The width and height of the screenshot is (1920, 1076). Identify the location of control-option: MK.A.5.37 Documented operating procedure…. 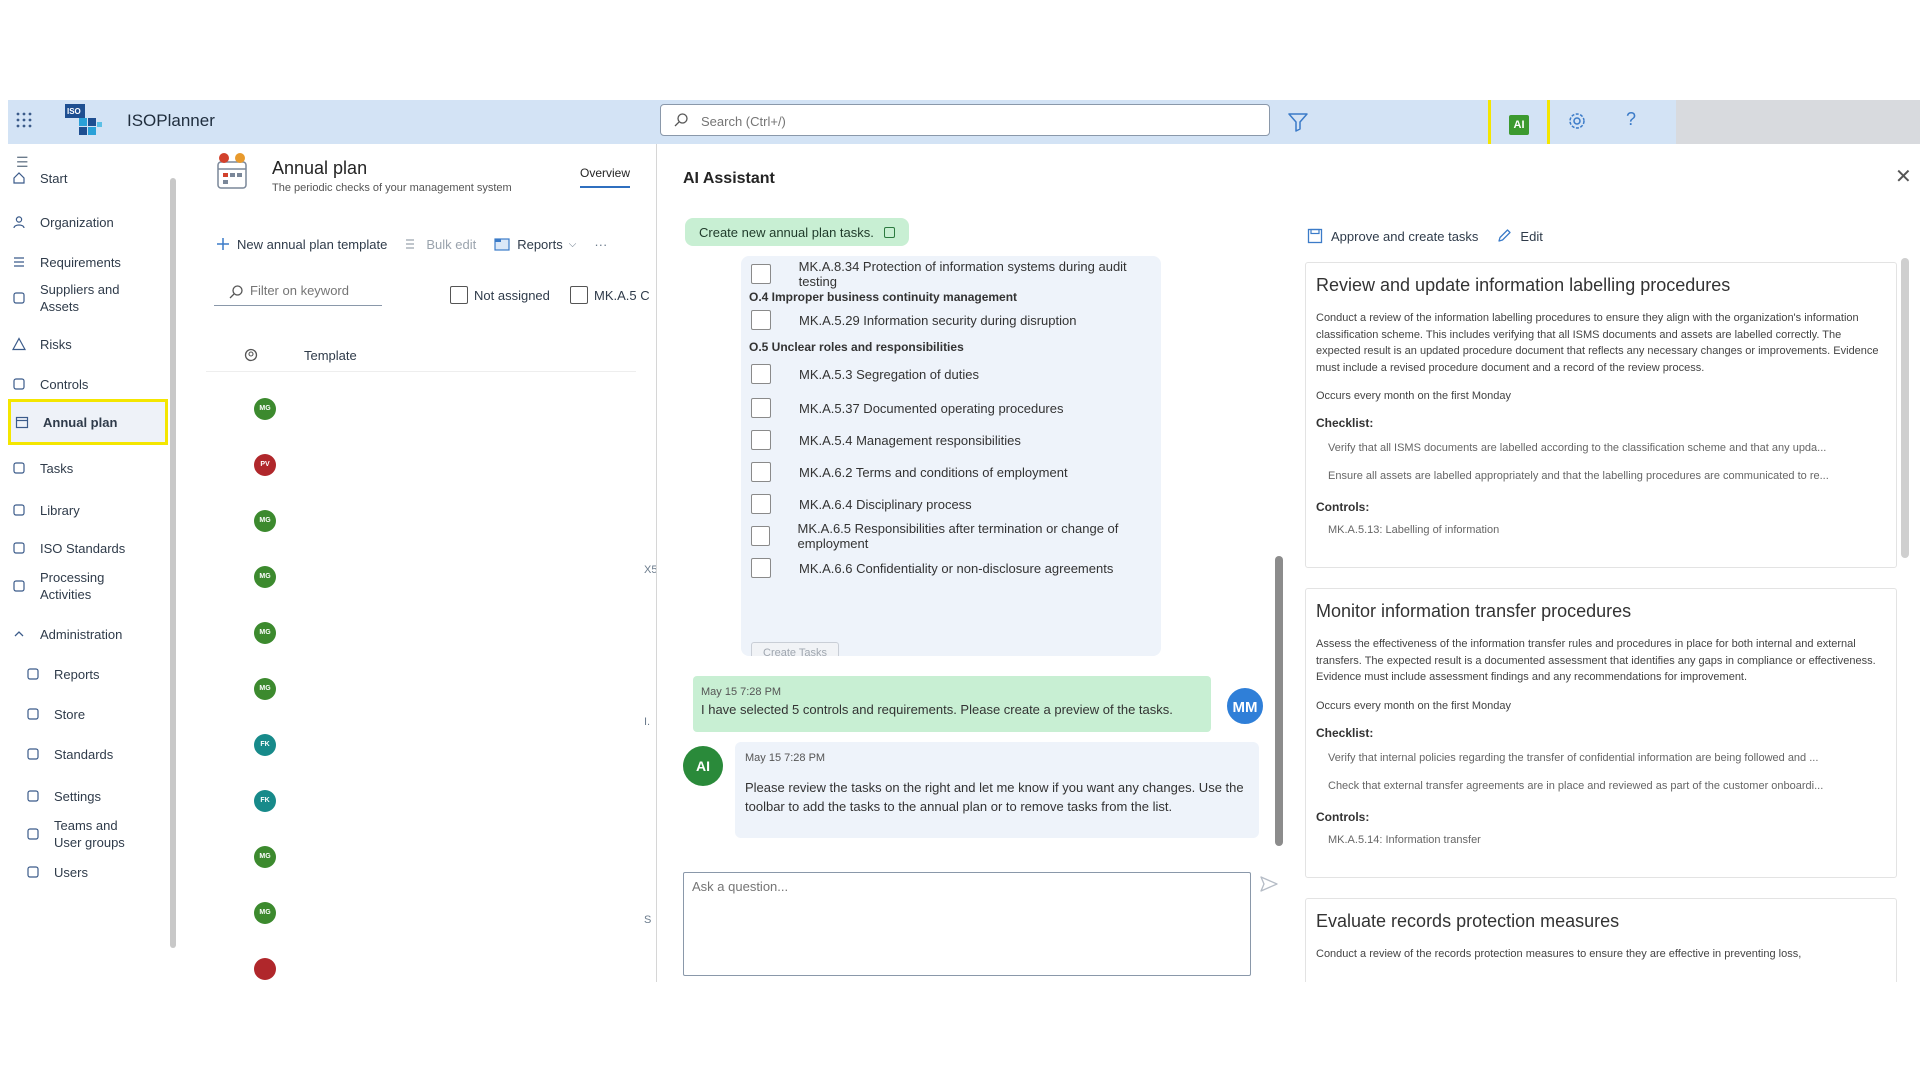
(951, 408).